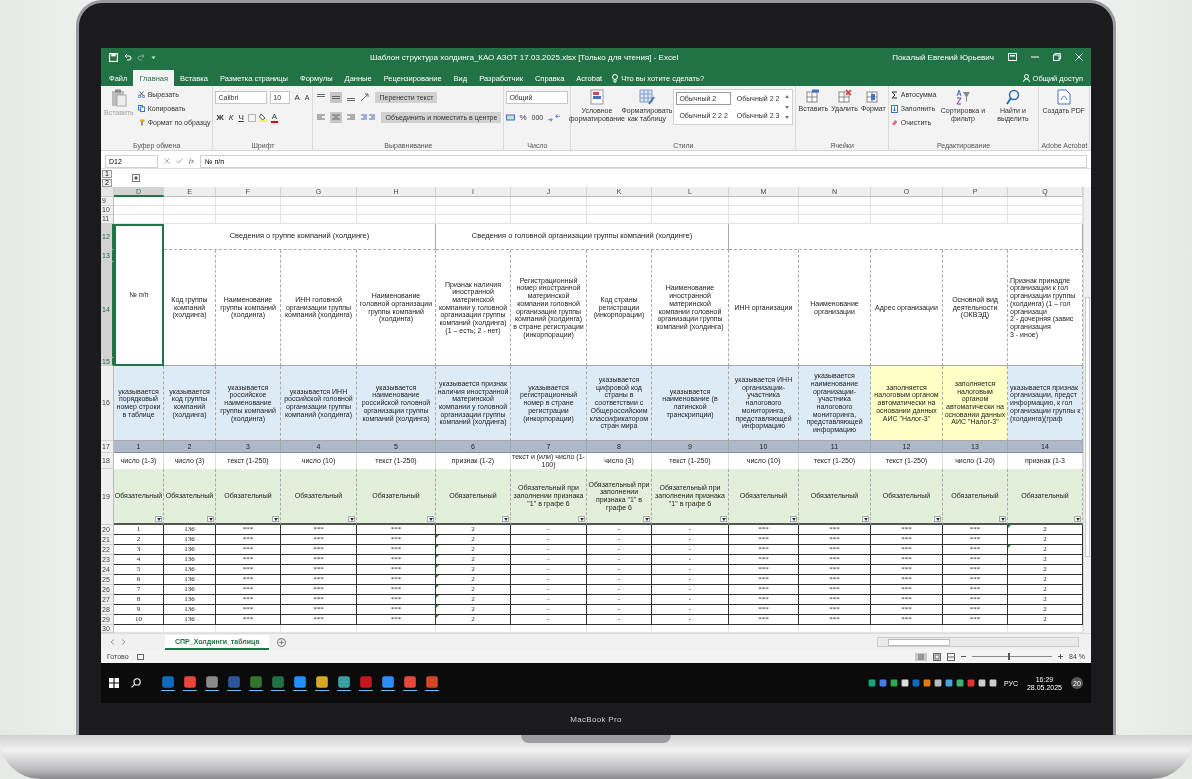 The width and height of the screenshot is (1192, 779). I want to click on percent-button: %, so click(523, 117).